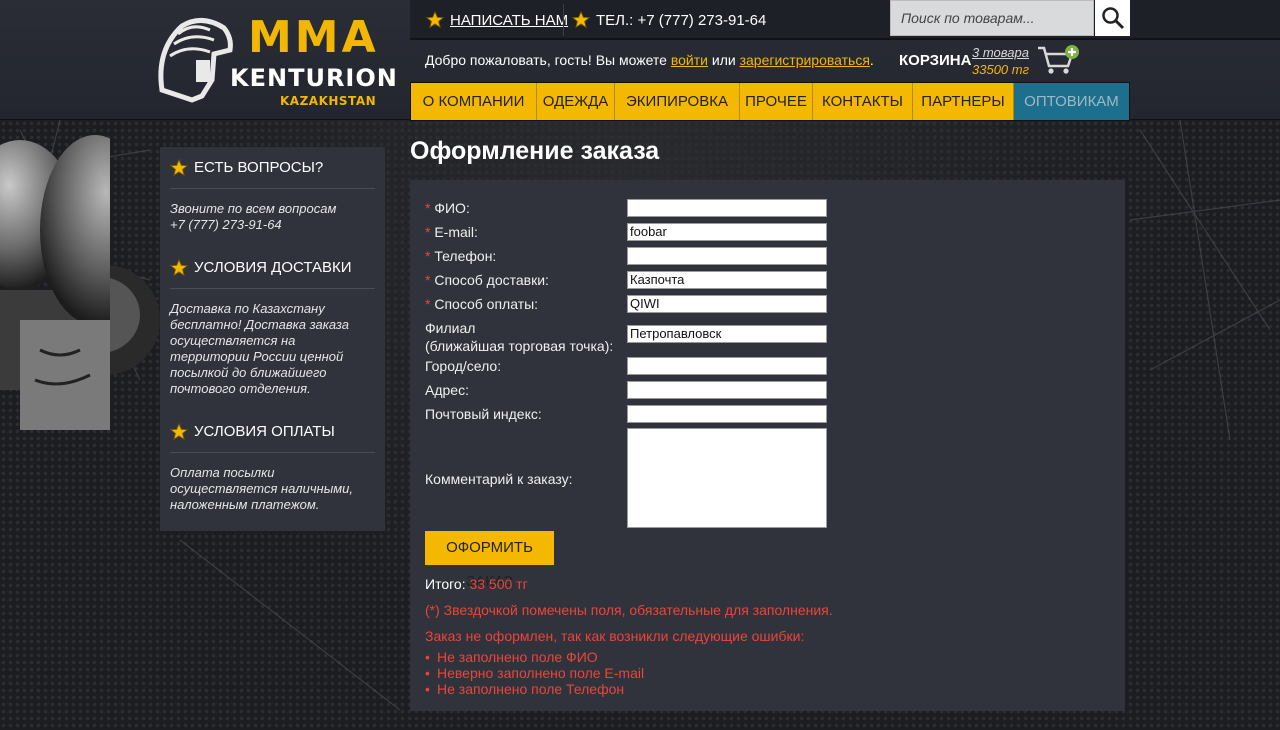 The image size is (1280, 730). I want to click on write-us-link: НАПИСАТЬ НАМ, so click(497, 20).